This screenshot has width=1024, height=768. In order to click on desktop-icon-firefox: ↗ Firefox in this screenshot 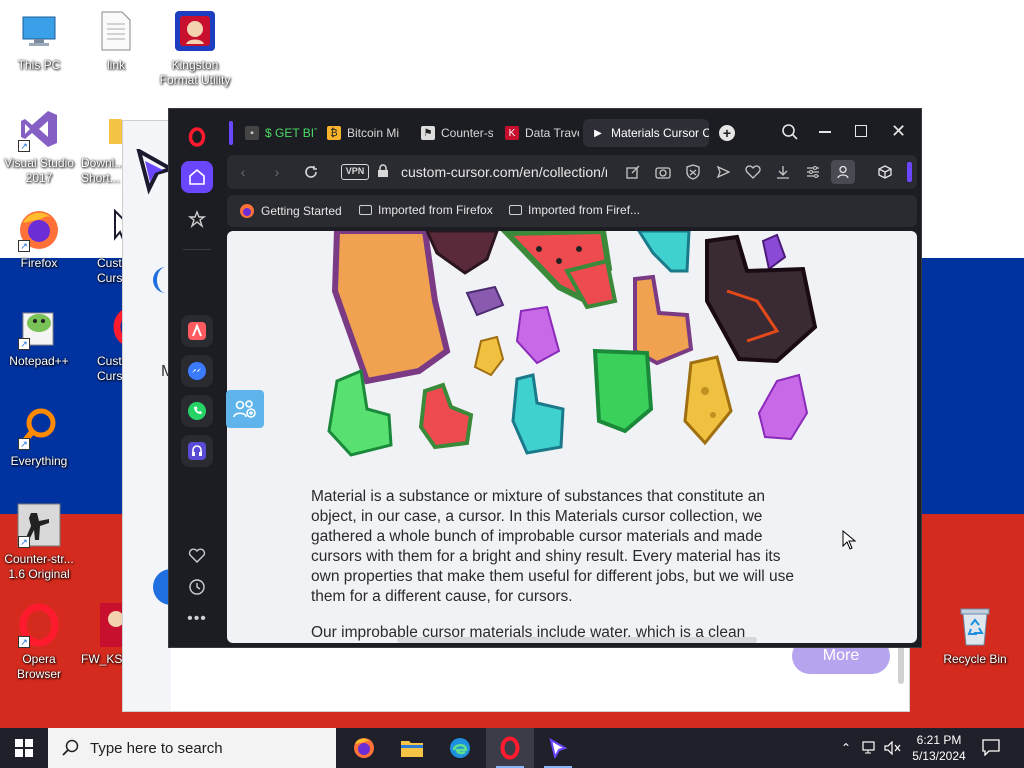, I will do `click(39, 238)`.